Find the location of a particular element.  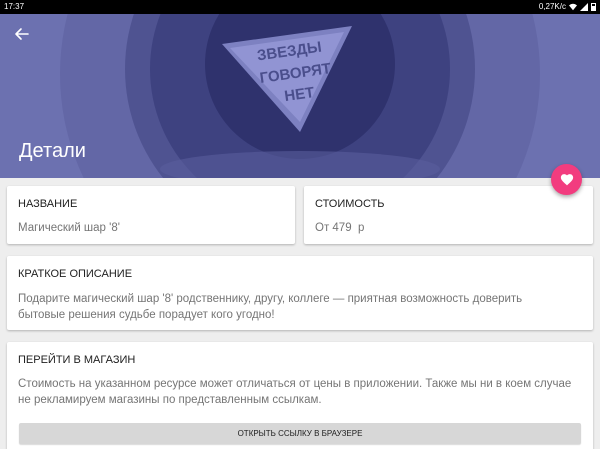

name-heading: НАЗВАНИЕ is located at coordinates (48, 204).